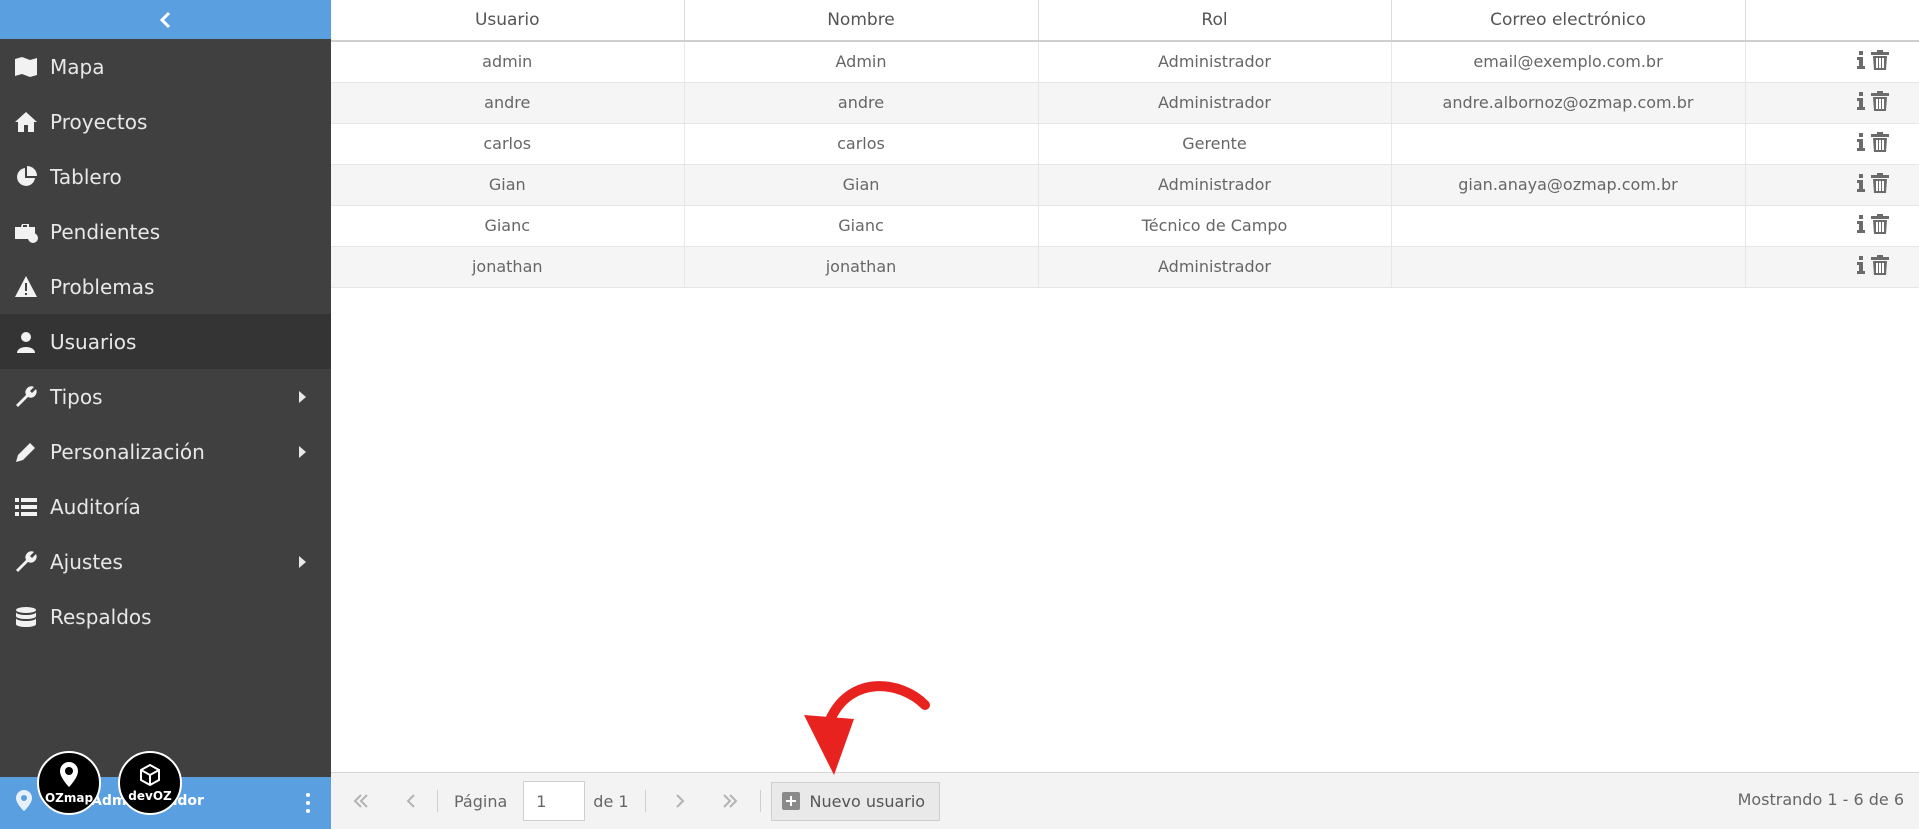  What do you see at coordinates (1125, 267) in the screenshot?
I see `table-row: jonathan jonathan Administrador` at bounding box center [1125, 267].